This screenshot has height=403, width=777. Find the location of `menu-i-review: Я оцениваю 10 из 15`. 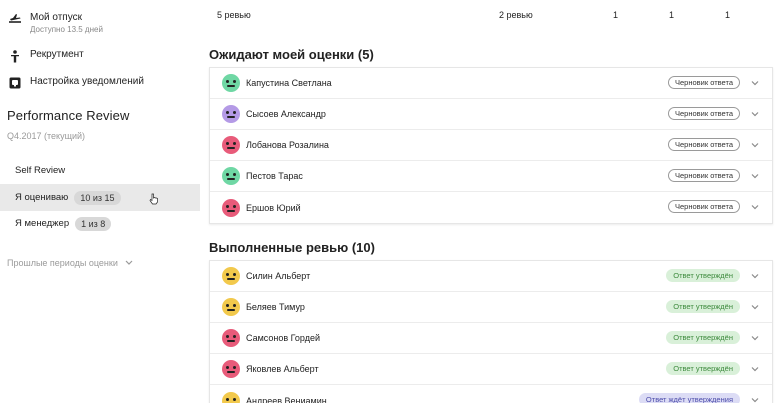

menu-i-review: Я оцениваю 10 из 15 is located at coordinates (100, 197).